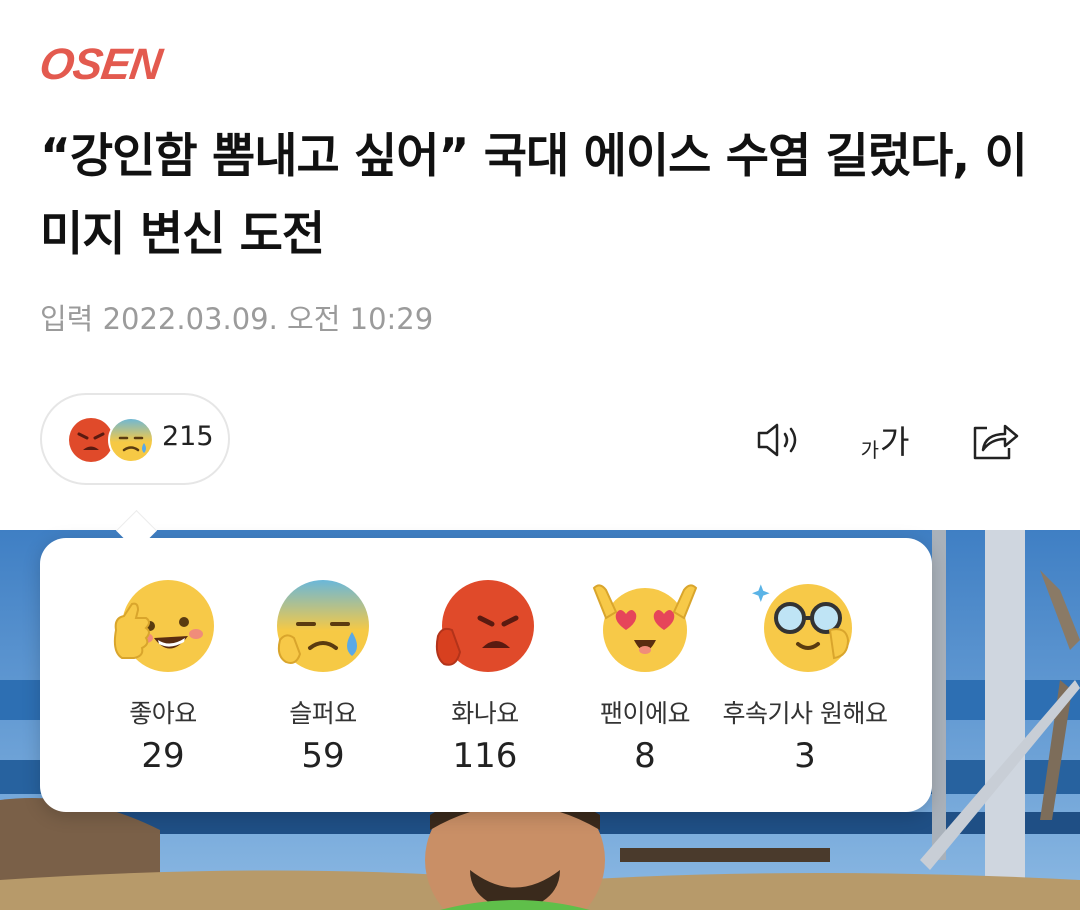 The height and width of the screenshot is (910, 1080). I want to click on share-icon, so click(996, 442).